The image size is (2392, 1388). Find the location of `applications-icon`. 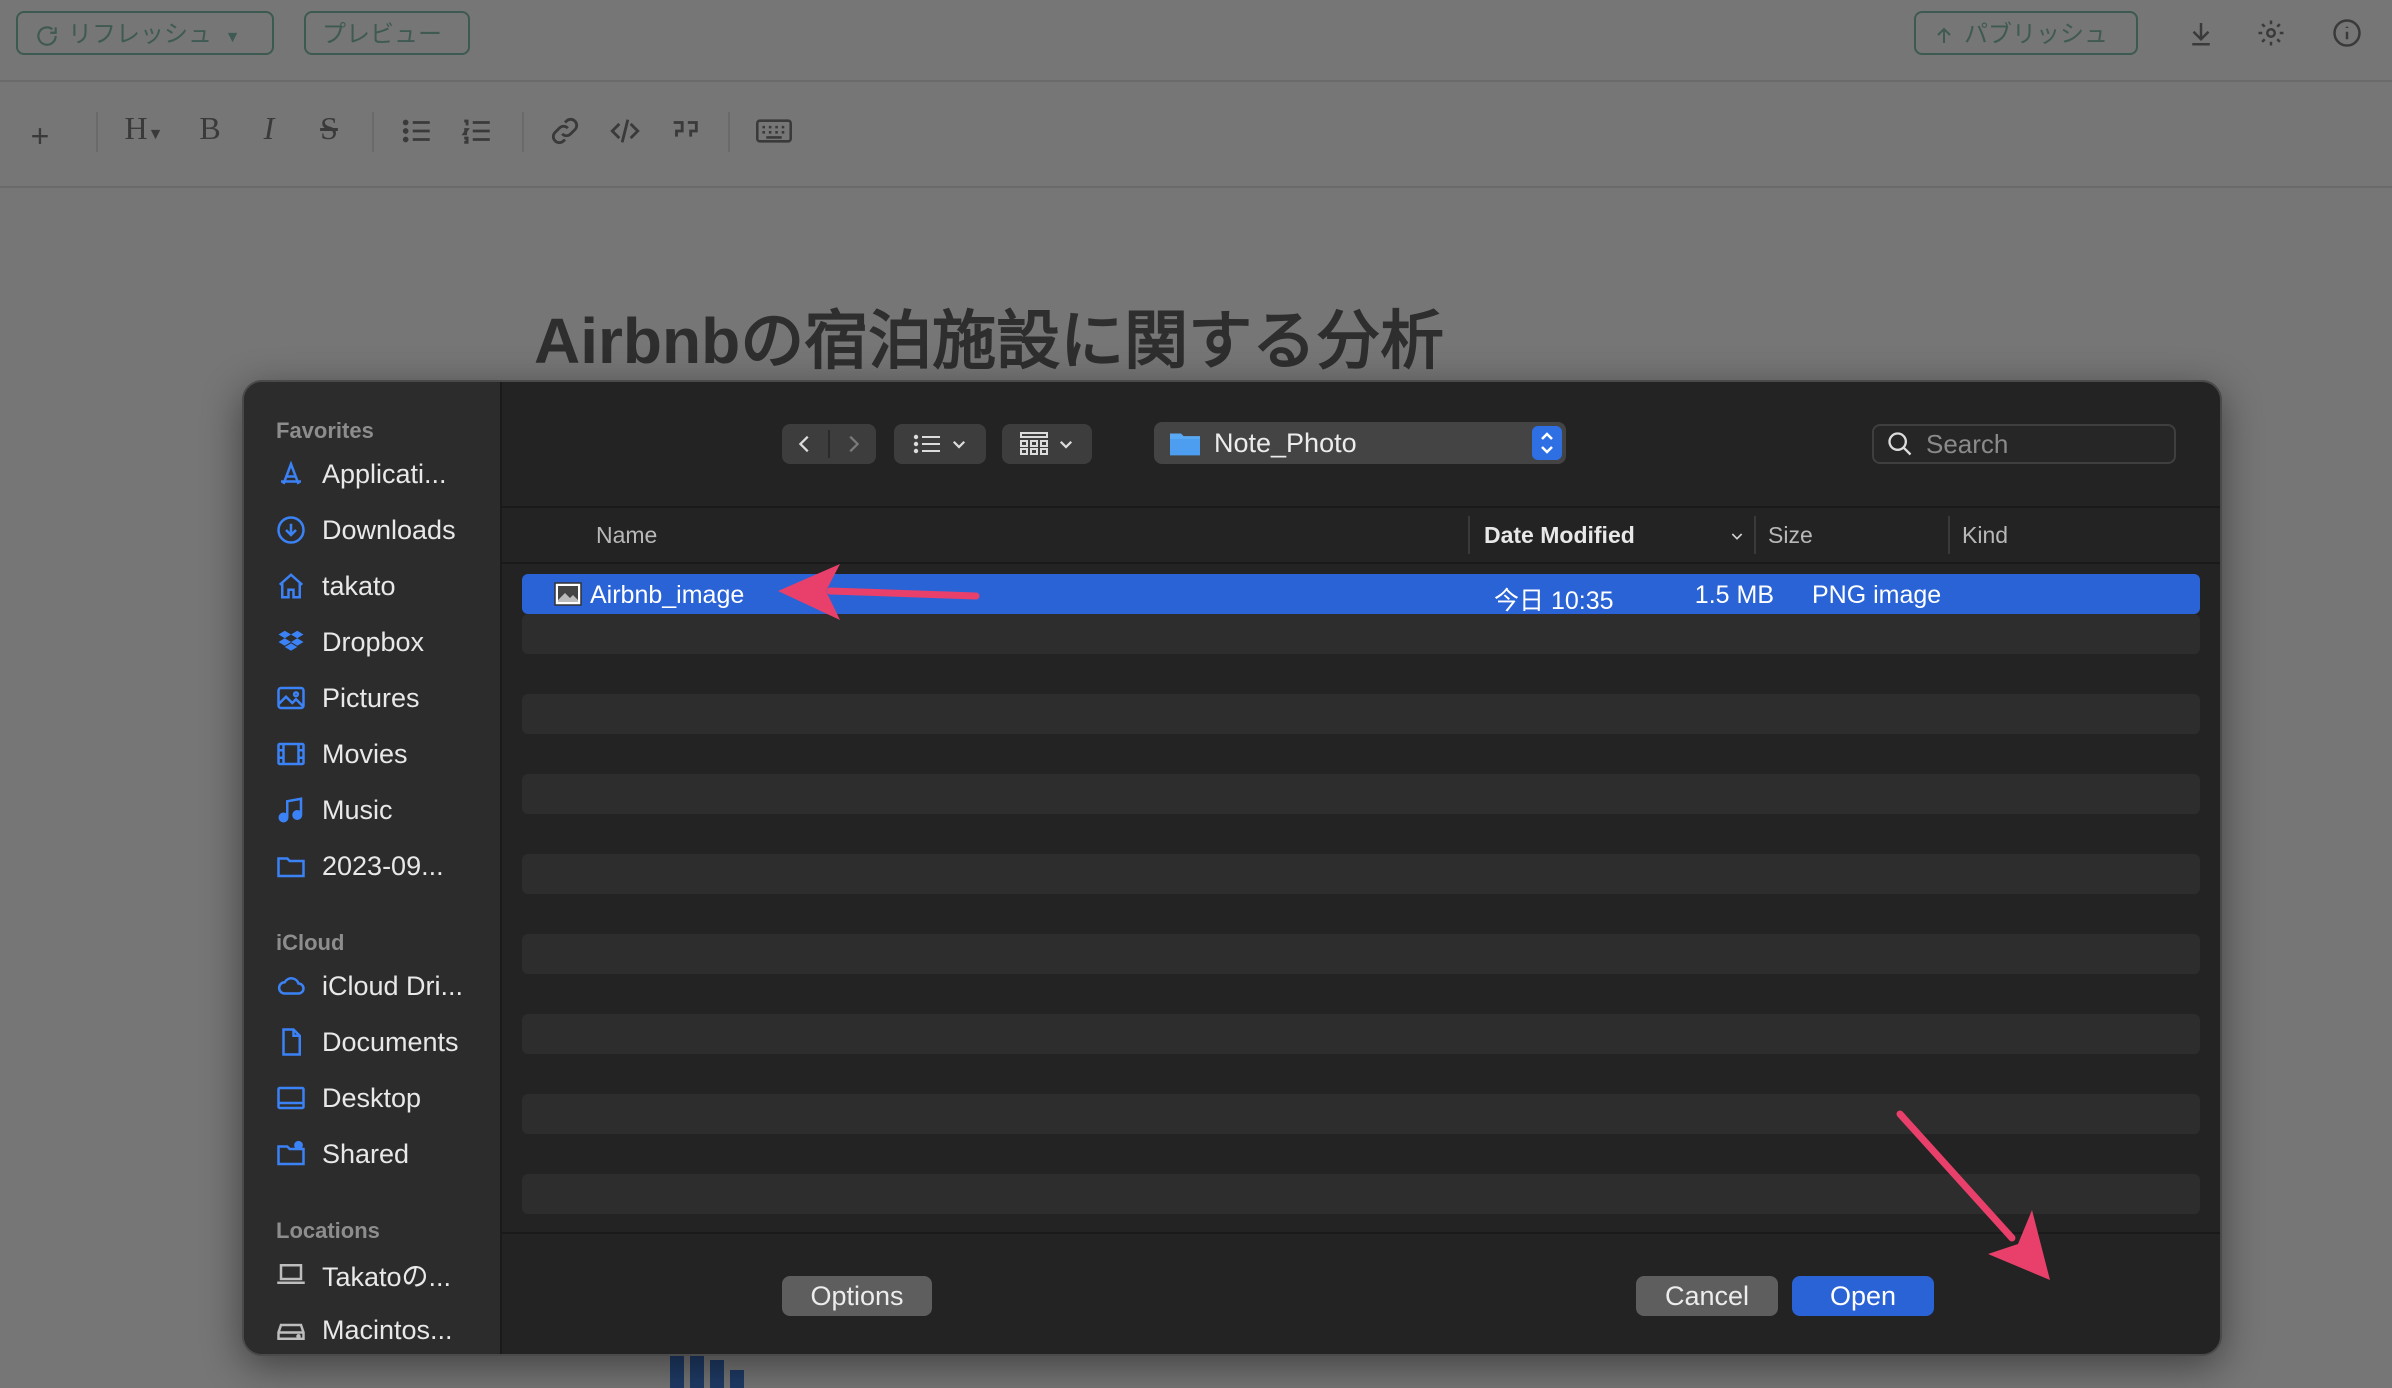

applications-icon is located at coordinates (291, 474).